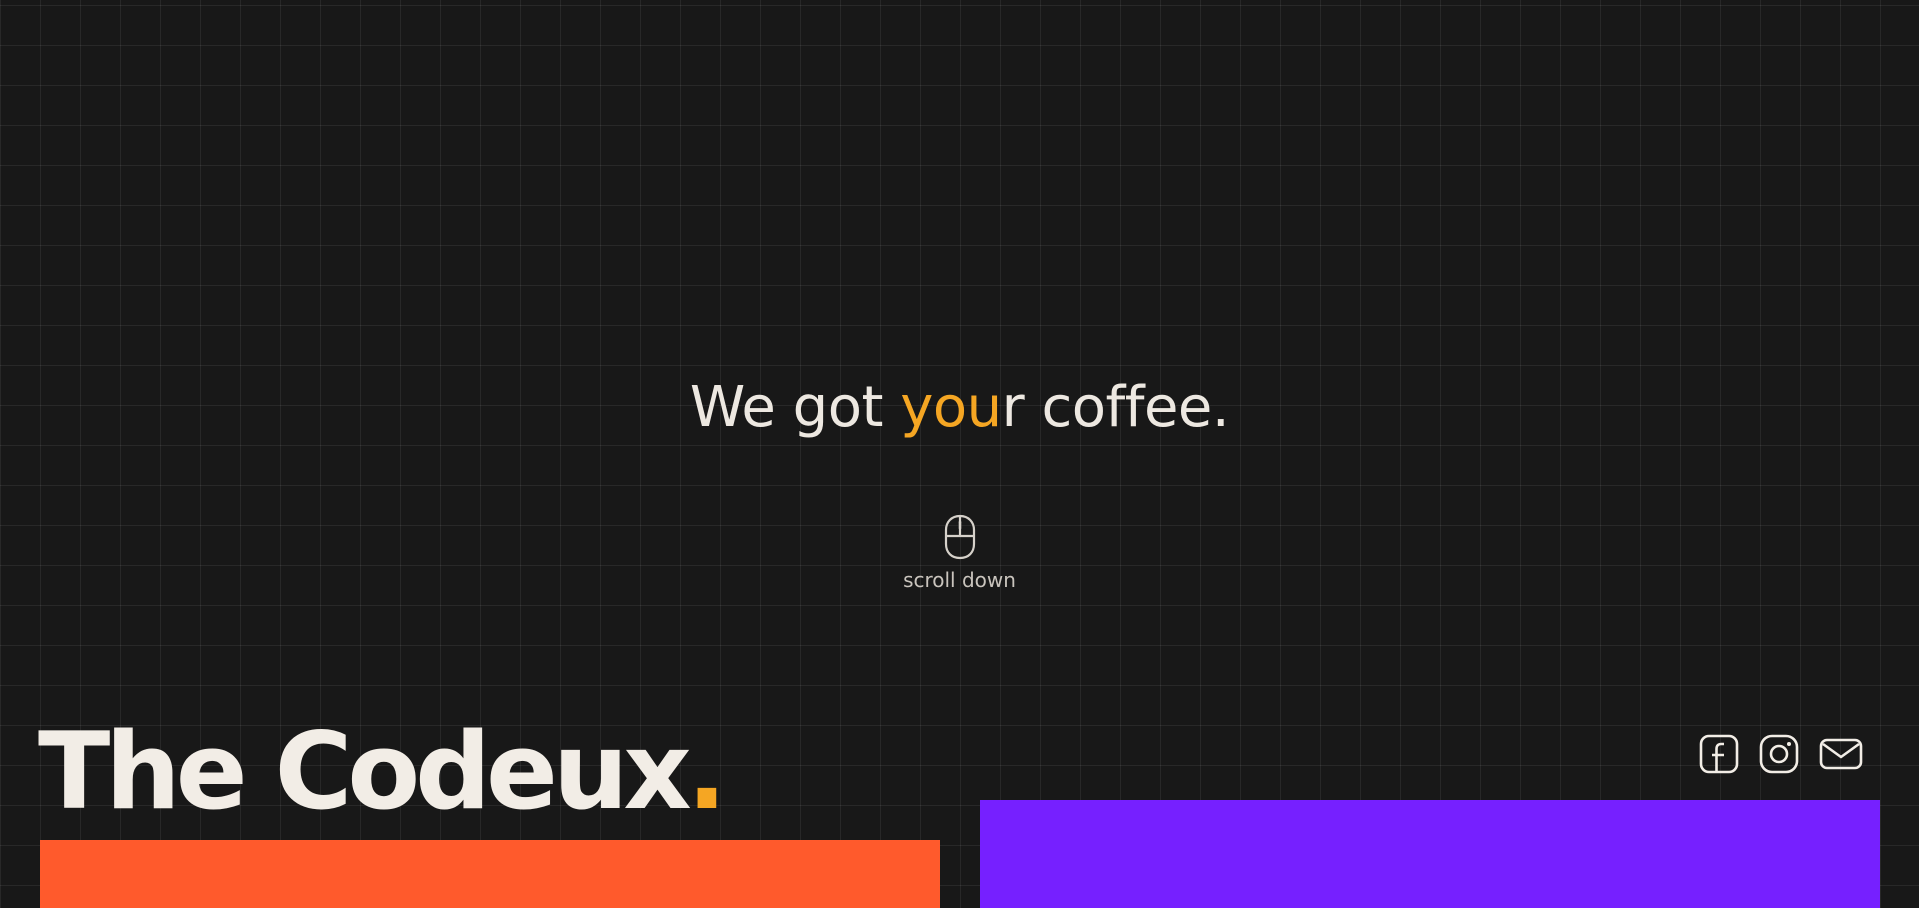  Describe the element at coordinates (1115, 407) in the screenshot. I see `tagline-suffix: r coffee.` at that location.